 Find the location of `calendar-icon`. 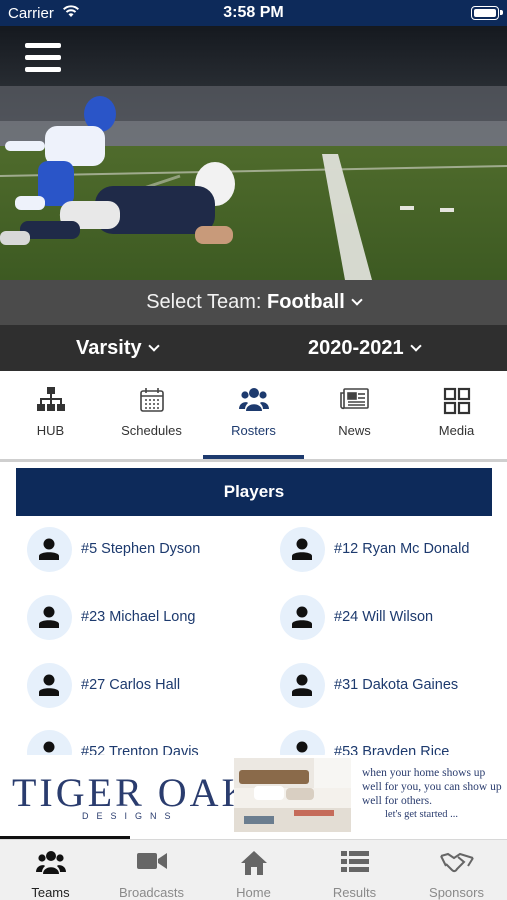

calendar-icon is located at coordinates (151, 400).